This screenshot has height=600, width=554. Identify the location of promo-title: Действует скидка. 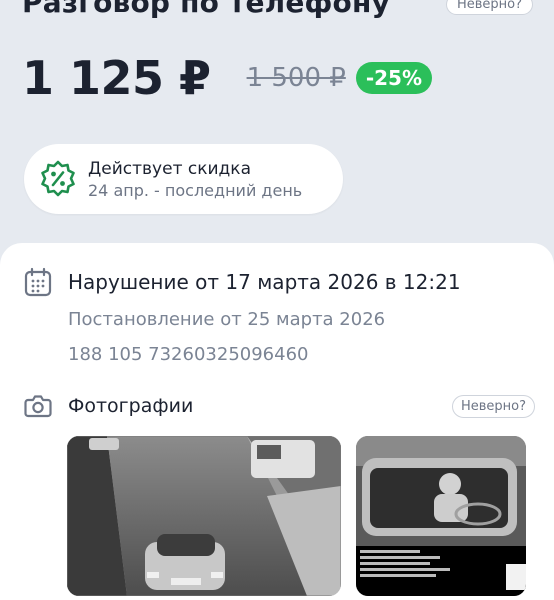
(169, 168).